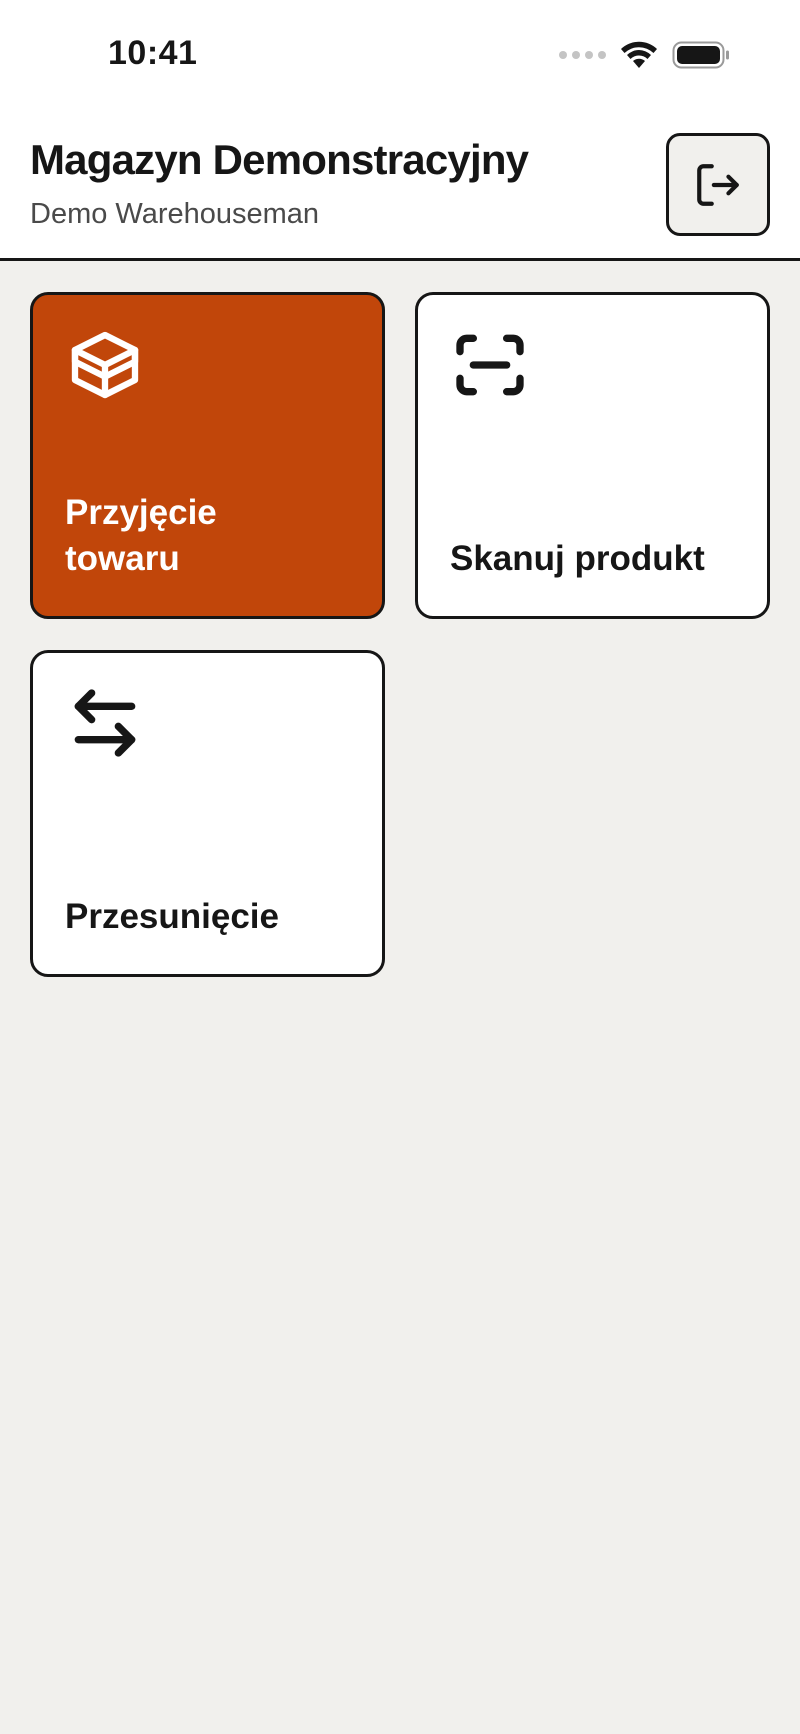  What do you see at coordinates (582, 55) in the screenshot?
I see `cellular-signal-icon` at bounding box center [582, 55].